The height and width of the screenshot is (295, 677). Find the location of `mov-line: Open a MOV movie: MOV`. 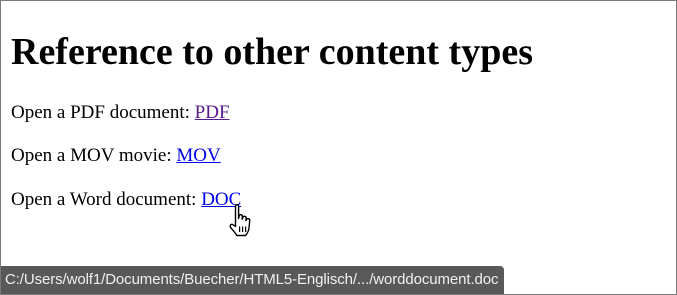

mov-line: Open a MOV movie: MOV is located at coordinates (116, 156).